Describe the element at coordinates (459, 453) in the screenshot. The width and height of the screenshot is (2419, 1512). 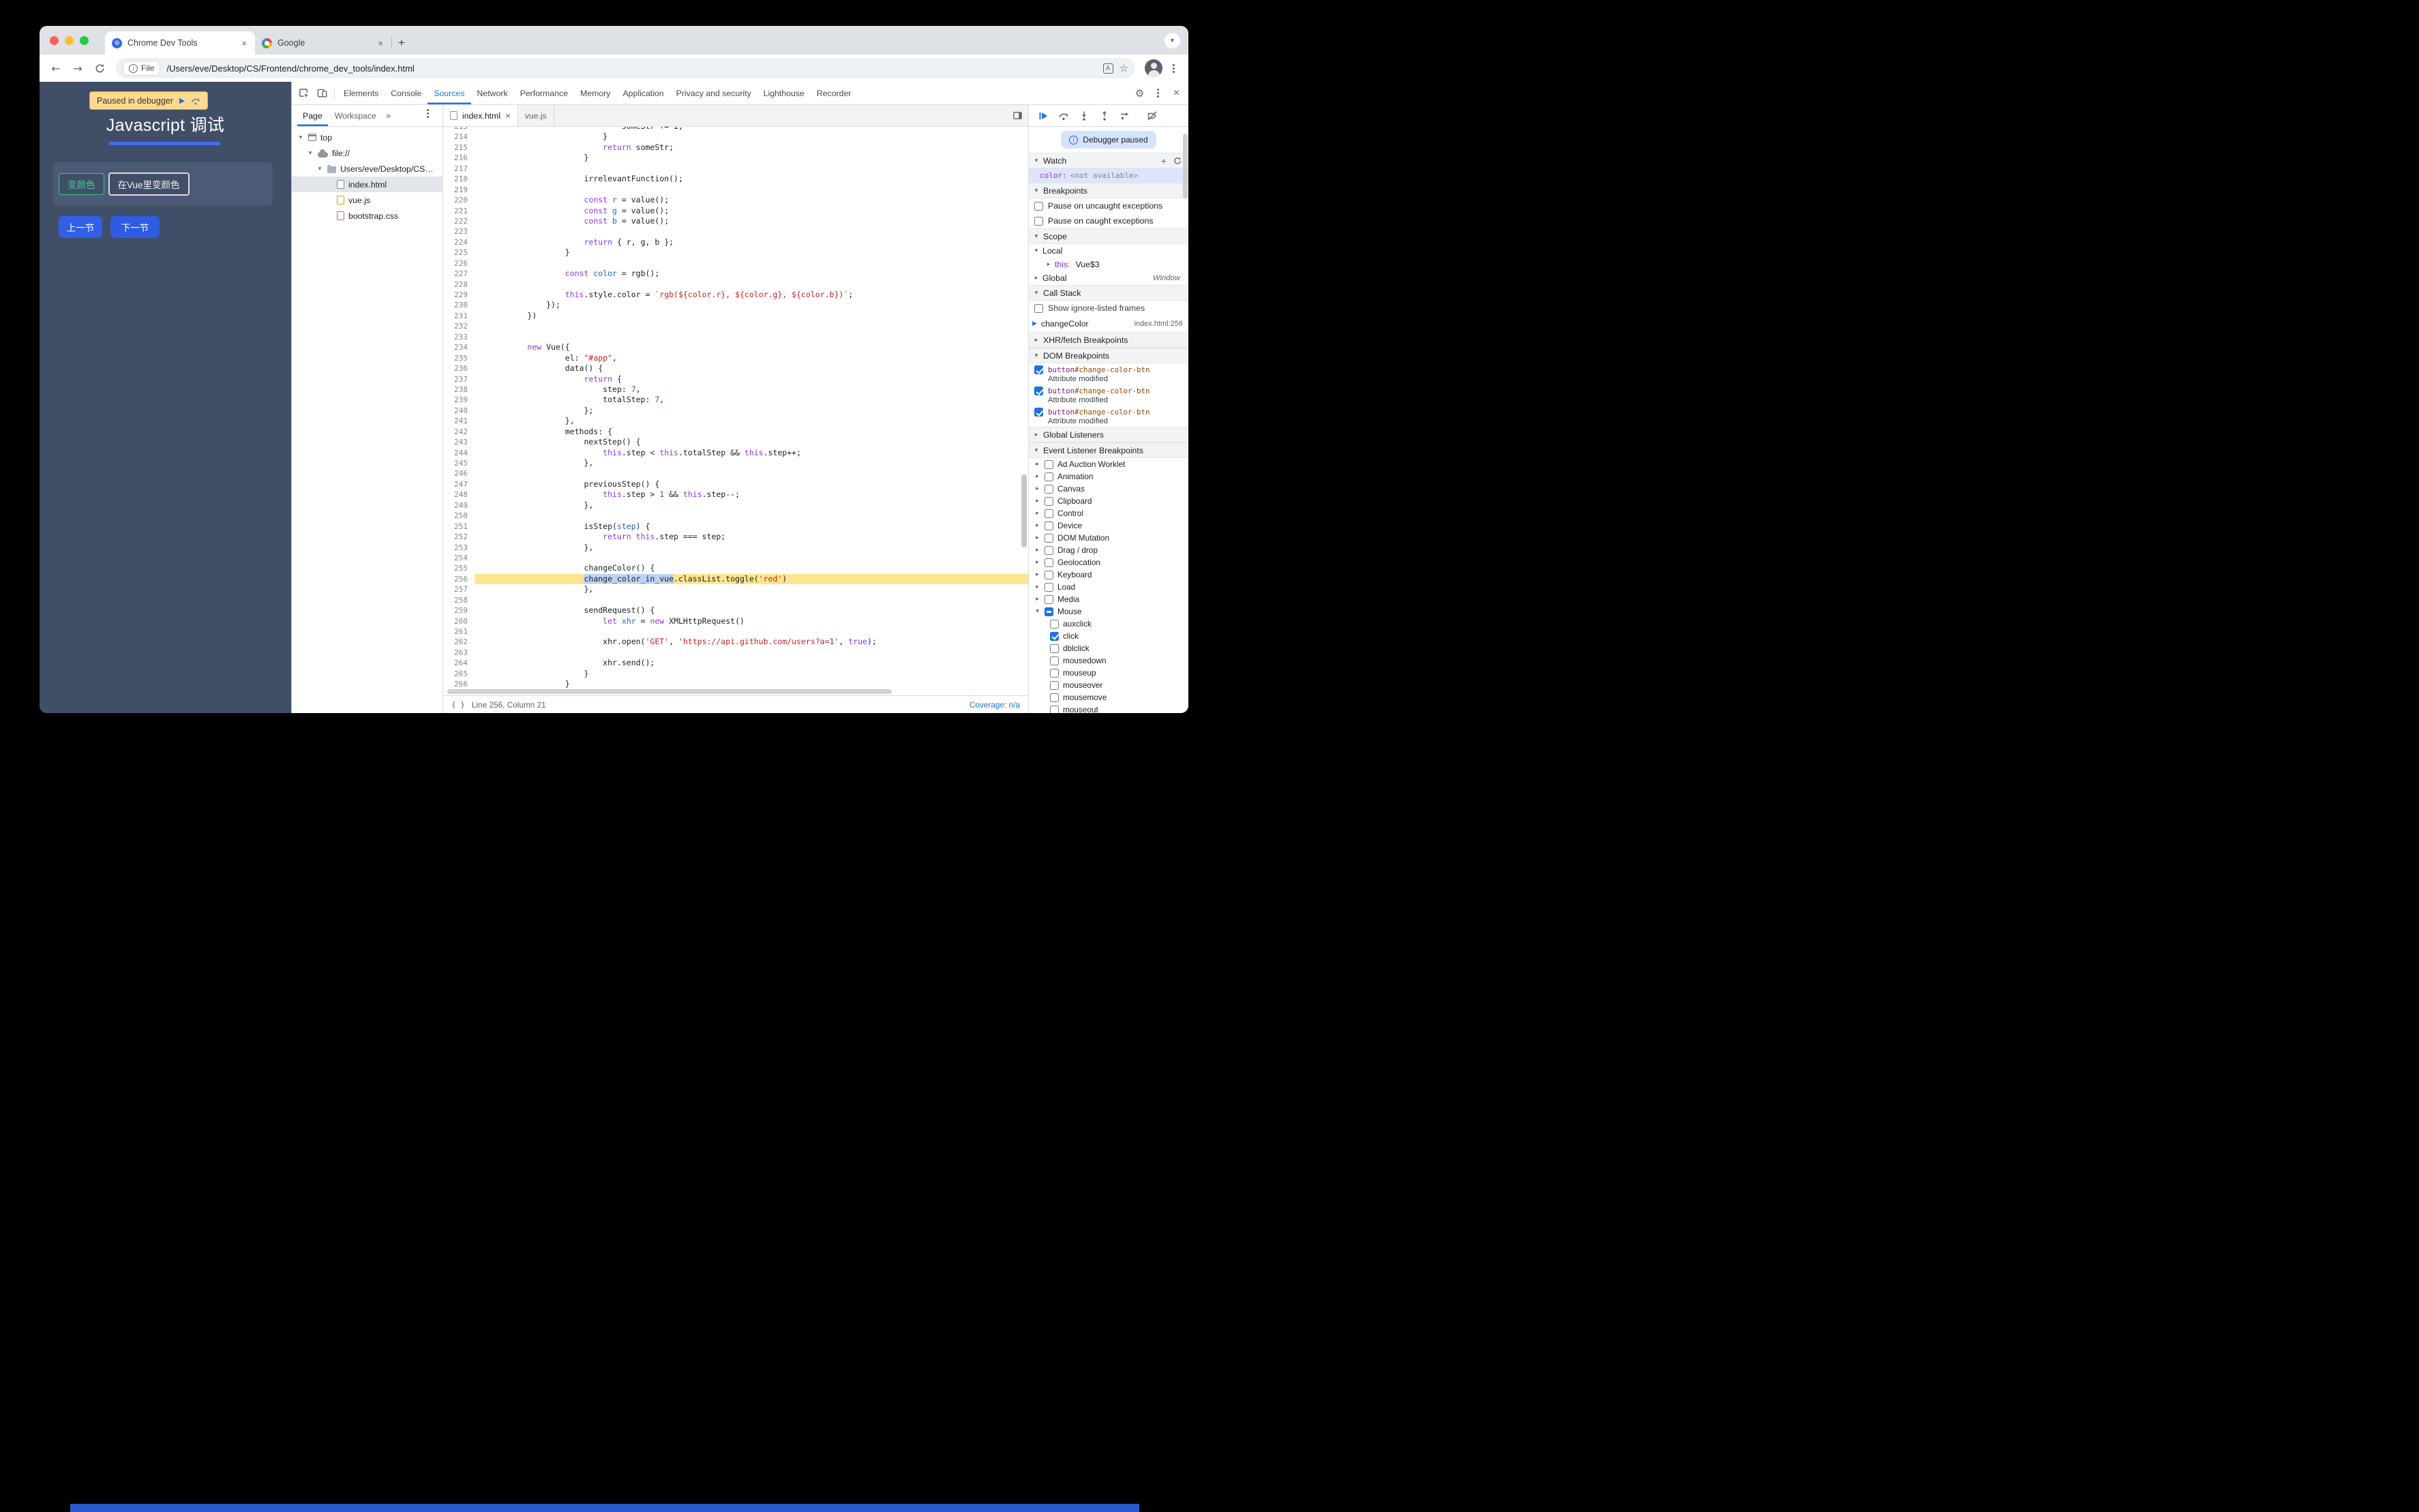
I see `line-number: 244` at that location.